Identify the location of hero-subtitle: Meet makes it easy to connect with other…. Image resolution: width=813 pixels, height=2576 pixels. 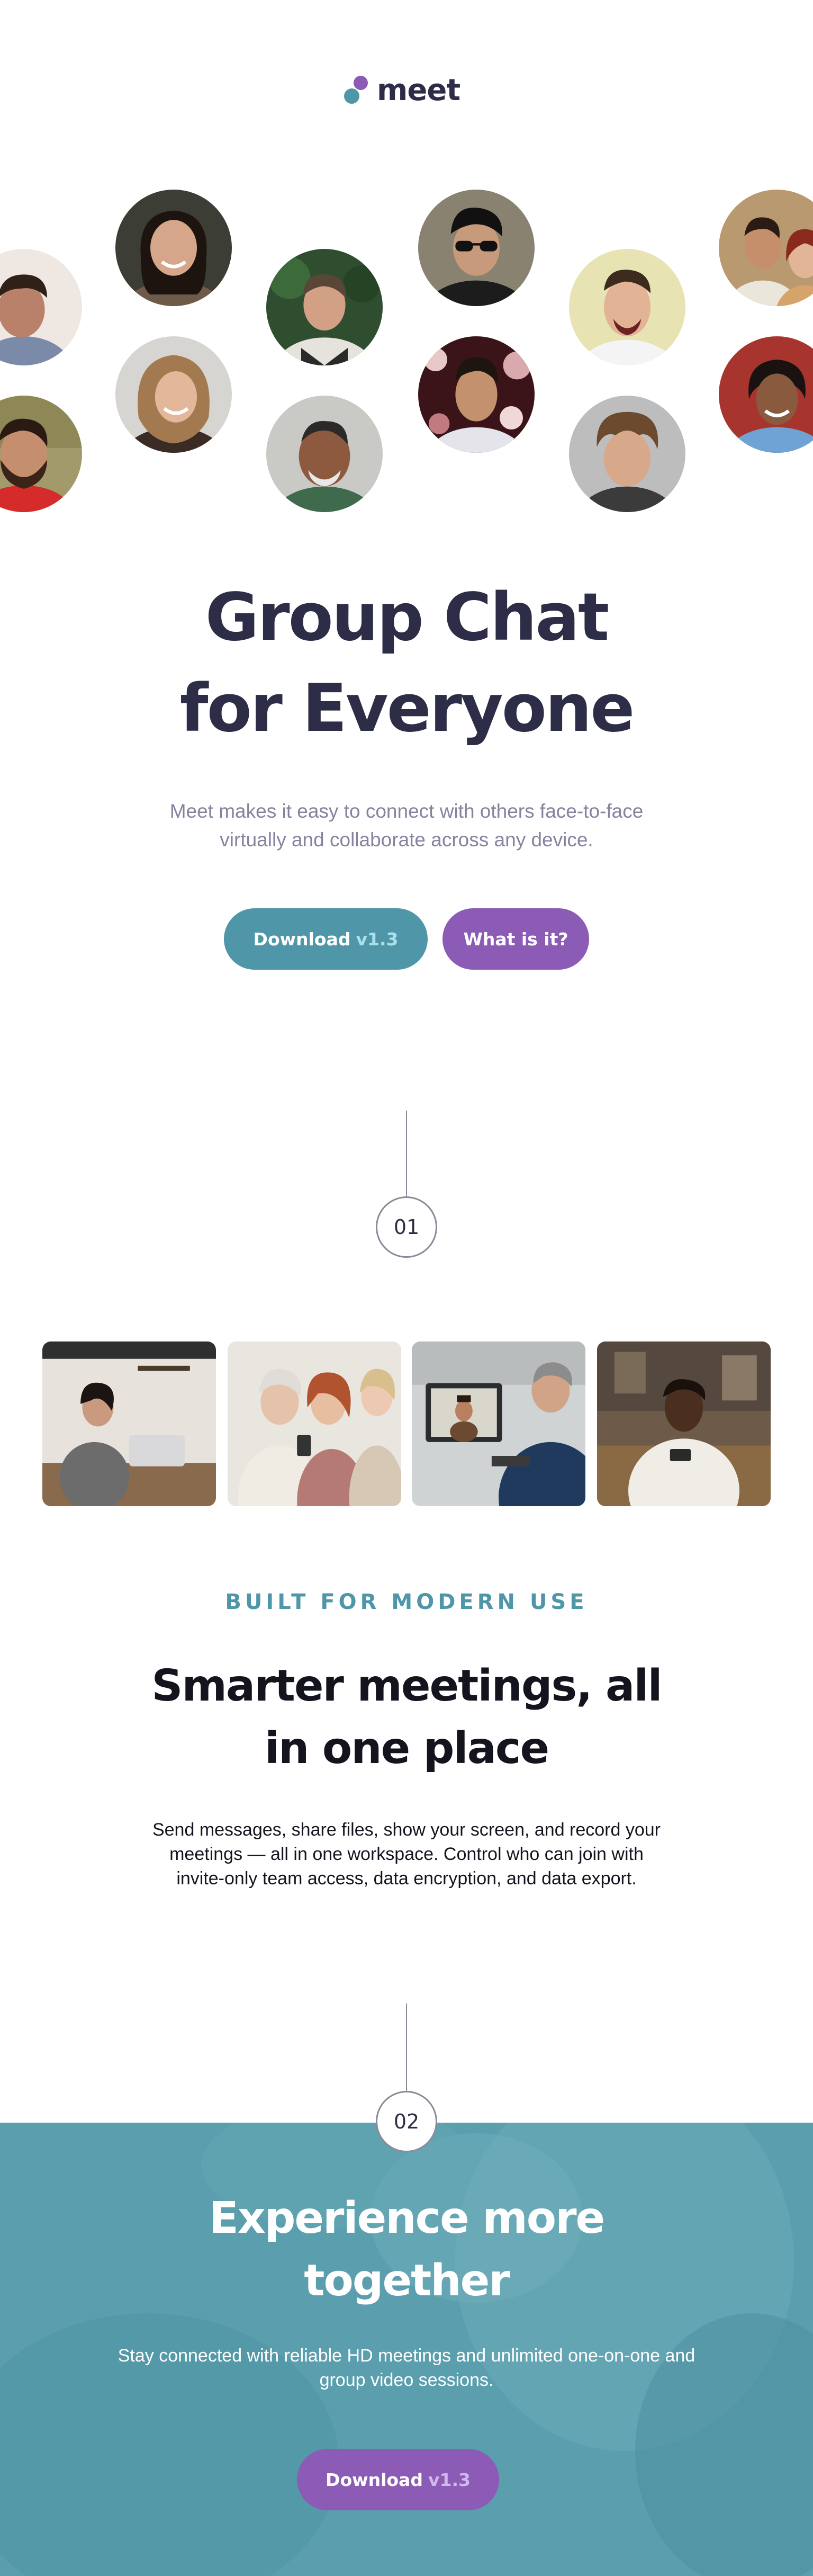
(406, 825).